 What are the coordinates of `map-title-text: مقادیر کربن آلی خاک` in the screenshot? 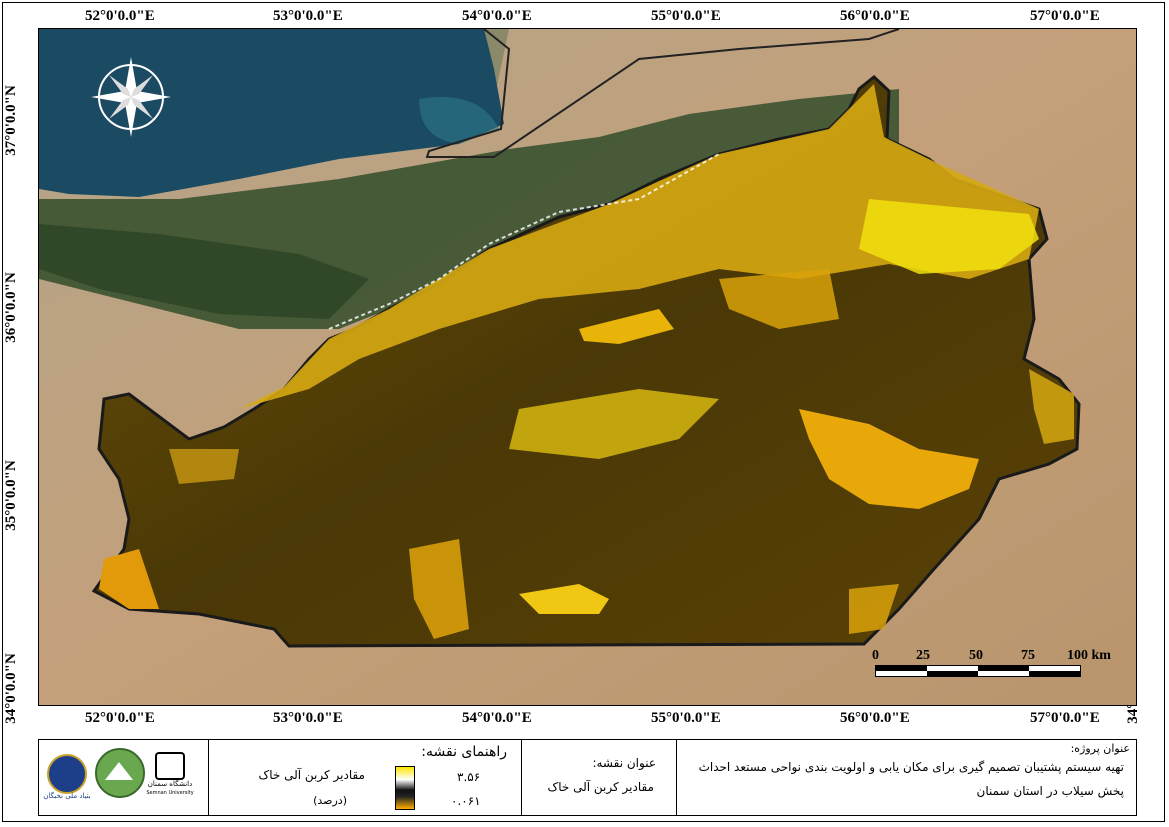 It's located at (600, 787).